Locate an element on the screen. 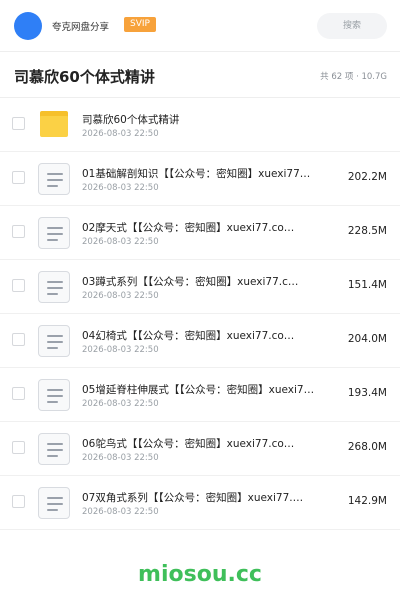 The width and height of the screenshot is (400, 600). brand-label: 夸克网盘分享 is located at coordinates (81, 27).